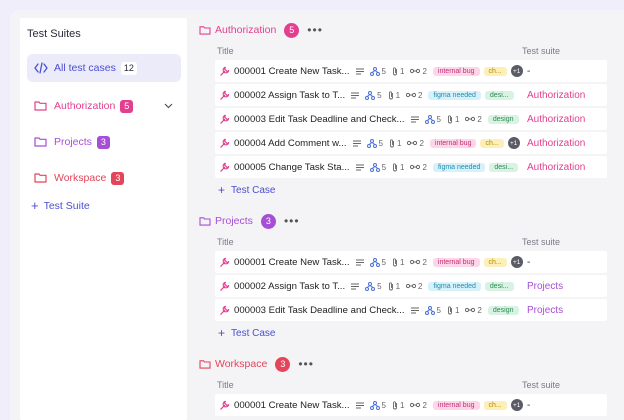 This screenshot has height=420, width=624. Describe the element at coordinates (54, 34) in the screenshot. I see `sidebar-title: Test Suites` at that location.